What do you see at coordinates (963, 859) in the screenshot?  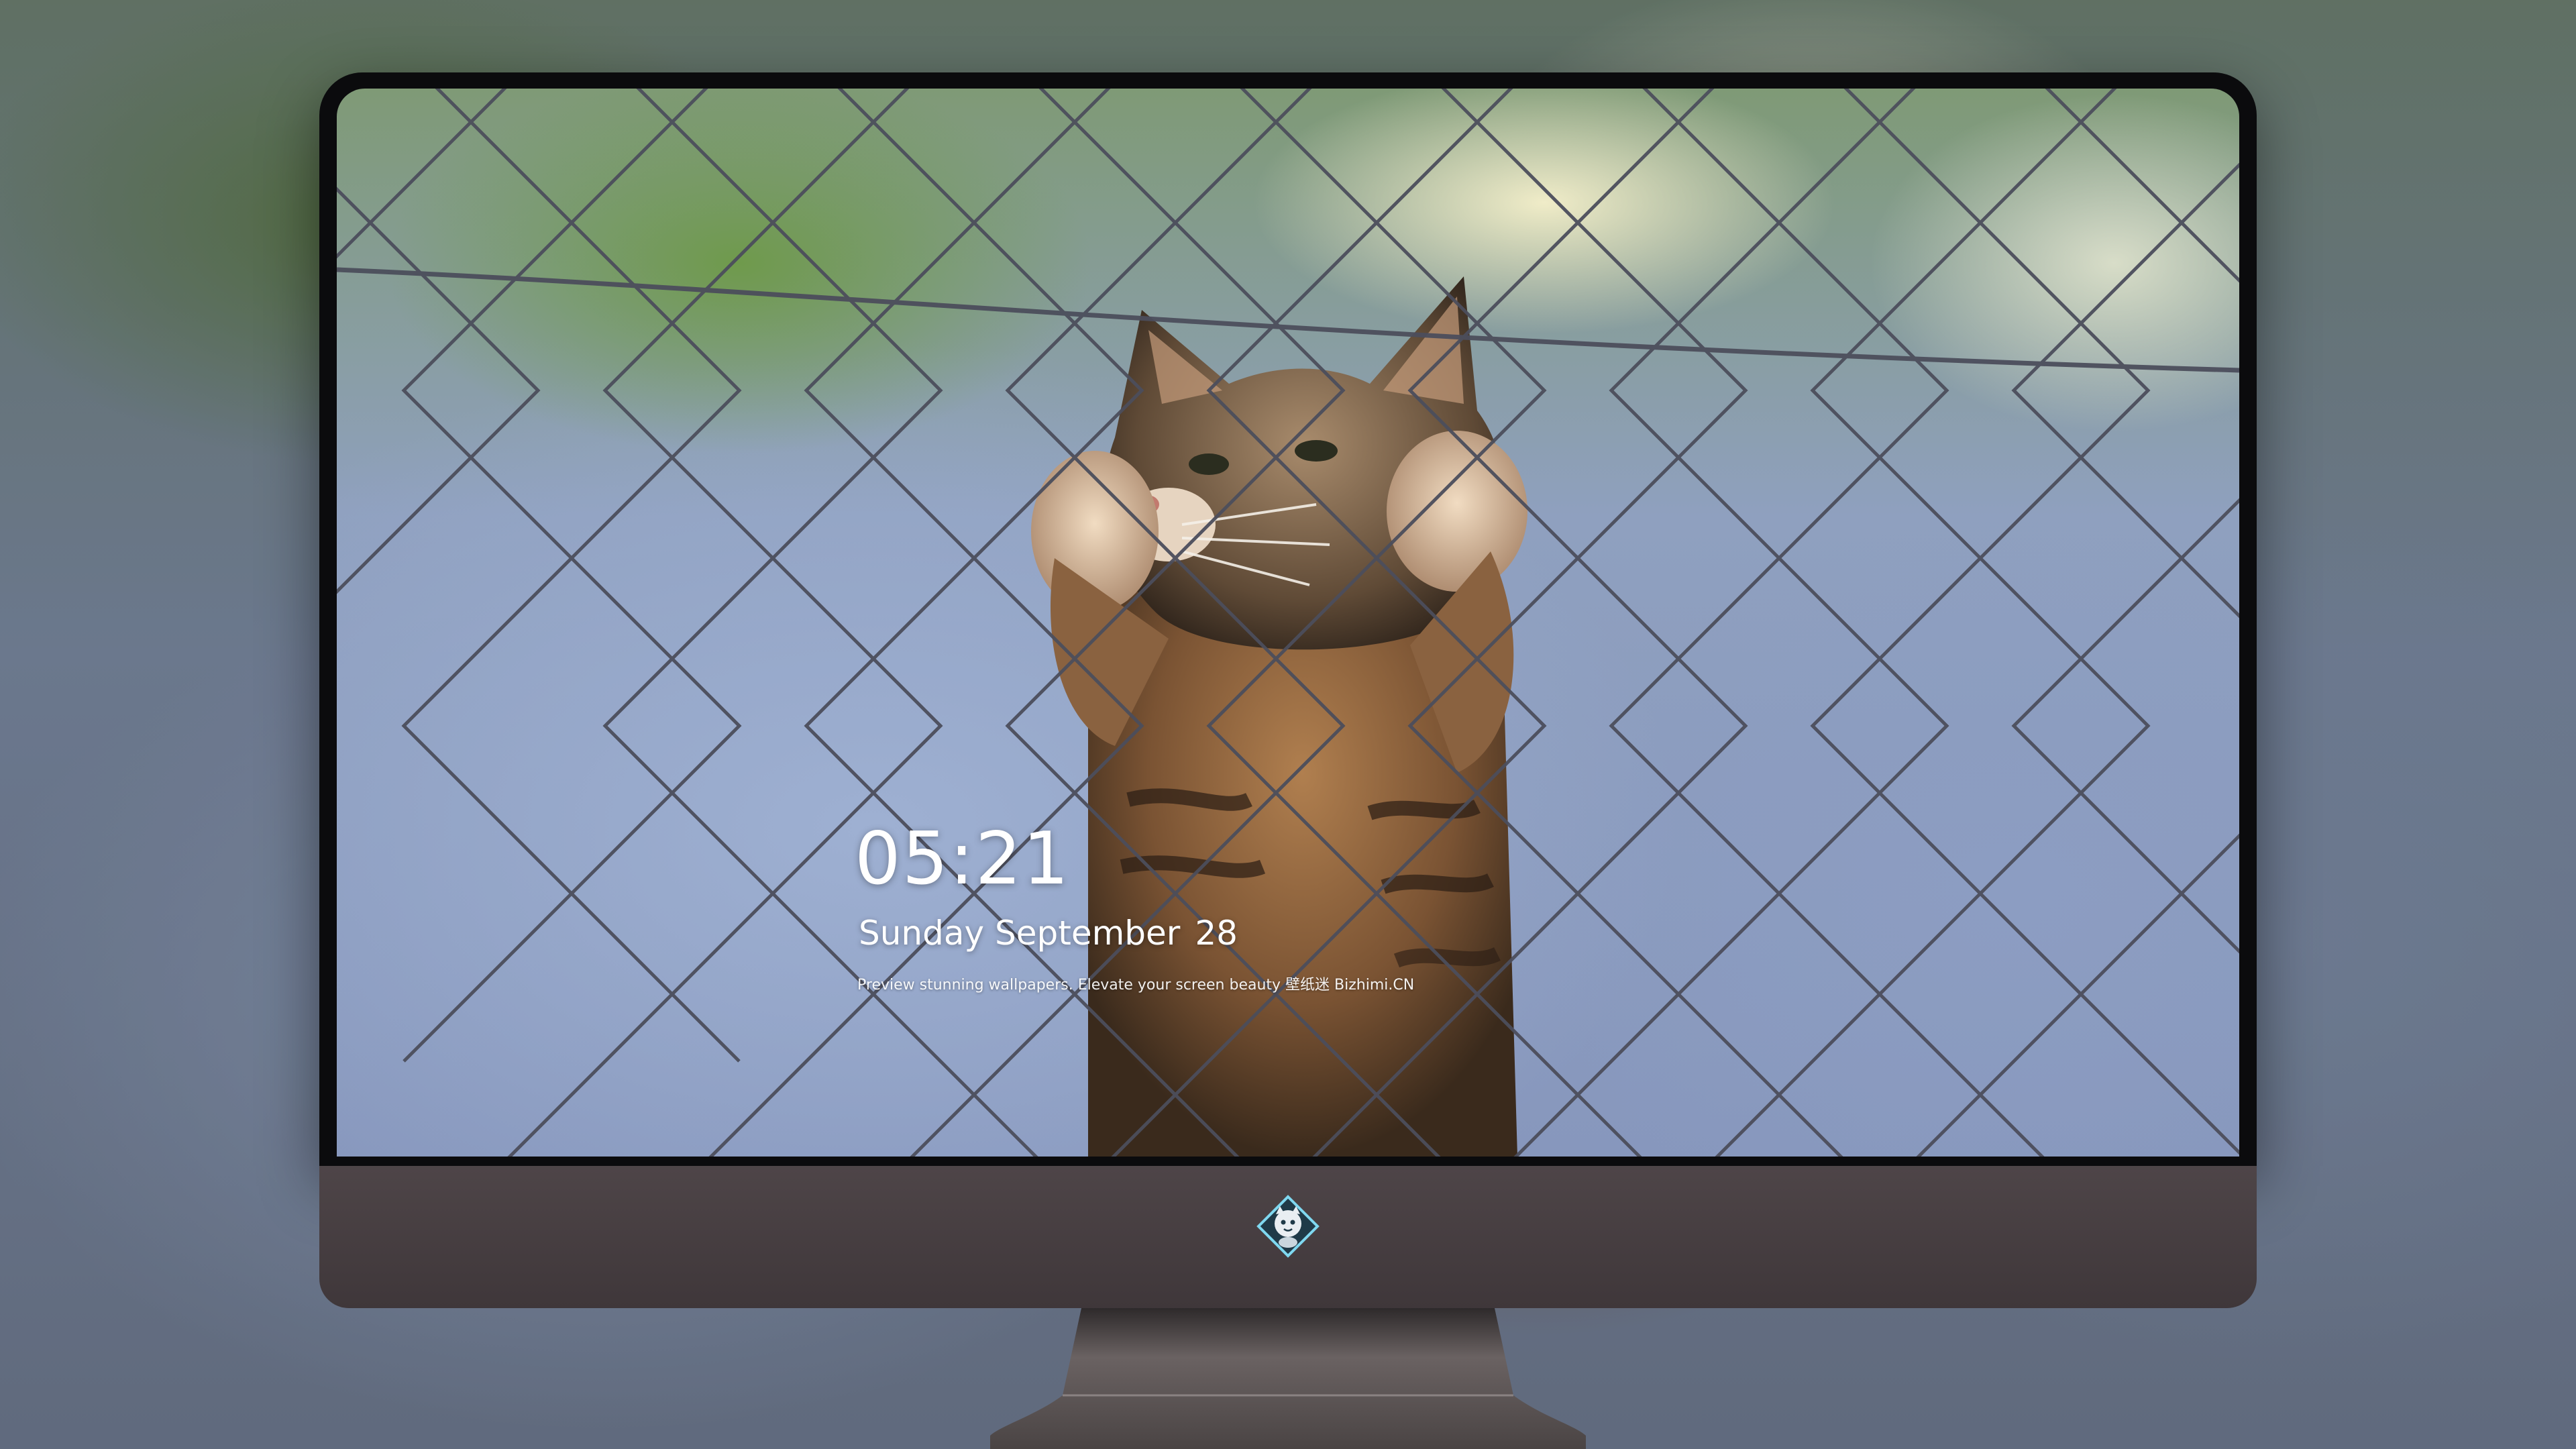 I see `lockscreen-clock: 05:21` at bounding box center [963, 859].